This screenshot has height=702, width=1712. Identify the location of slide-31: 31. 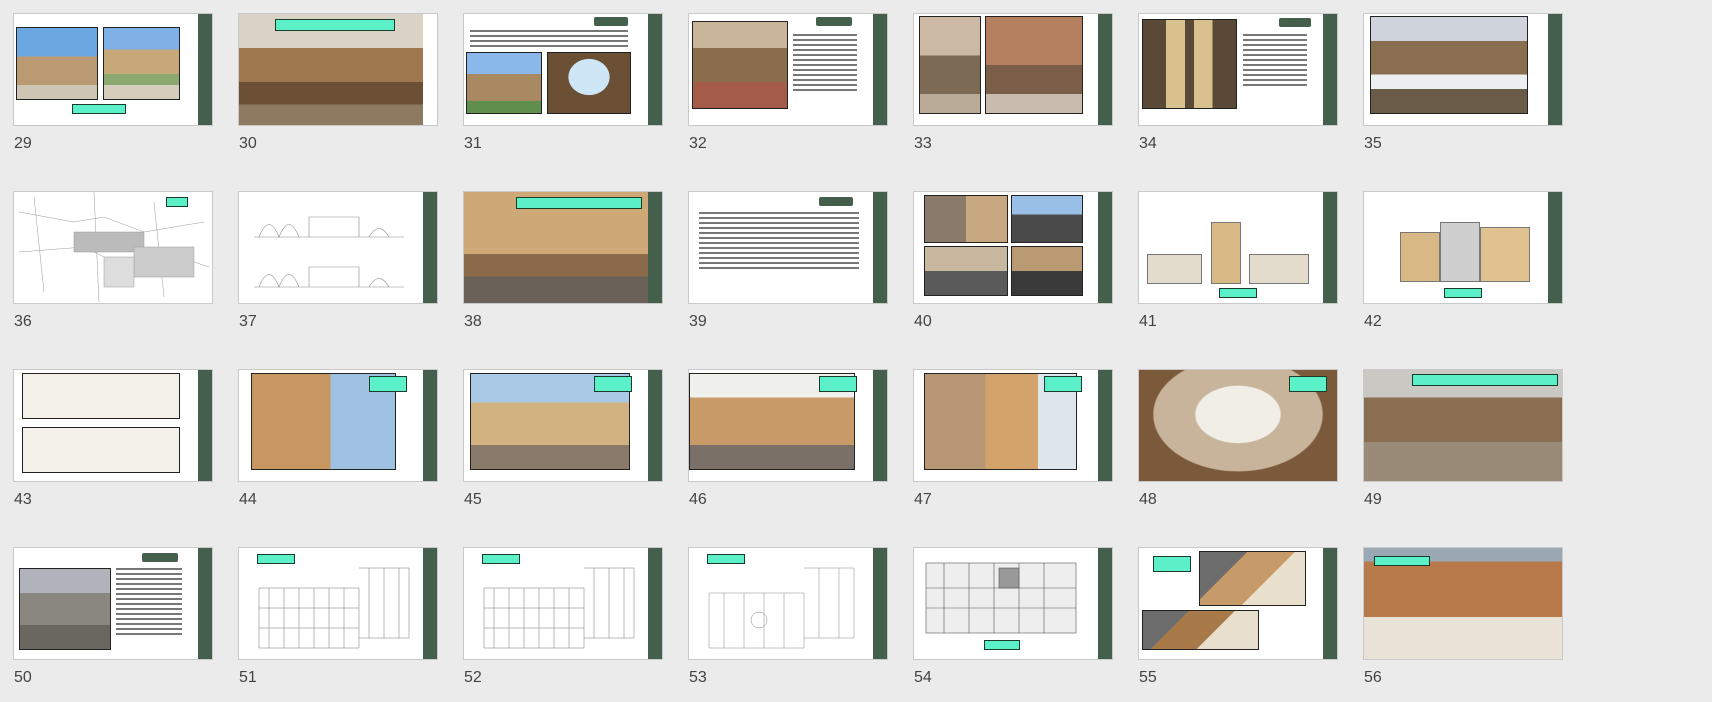
(556, 76).